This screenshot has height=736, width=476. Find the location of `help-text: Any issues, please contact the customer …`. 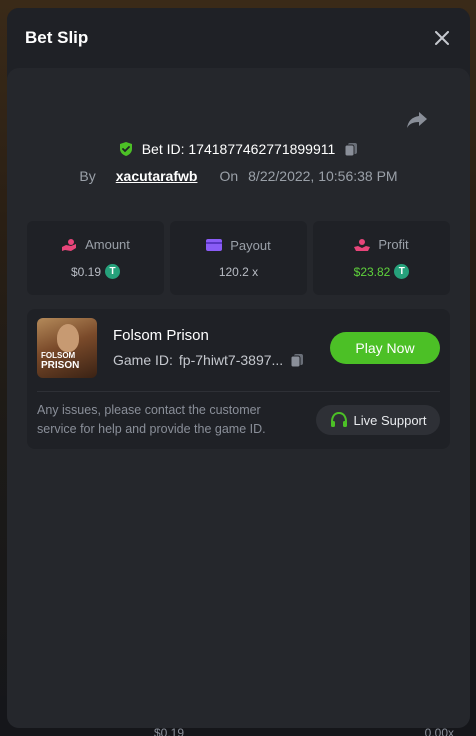

help-text: Any issues, please contact the customer … is located at coordinates (151, 419).